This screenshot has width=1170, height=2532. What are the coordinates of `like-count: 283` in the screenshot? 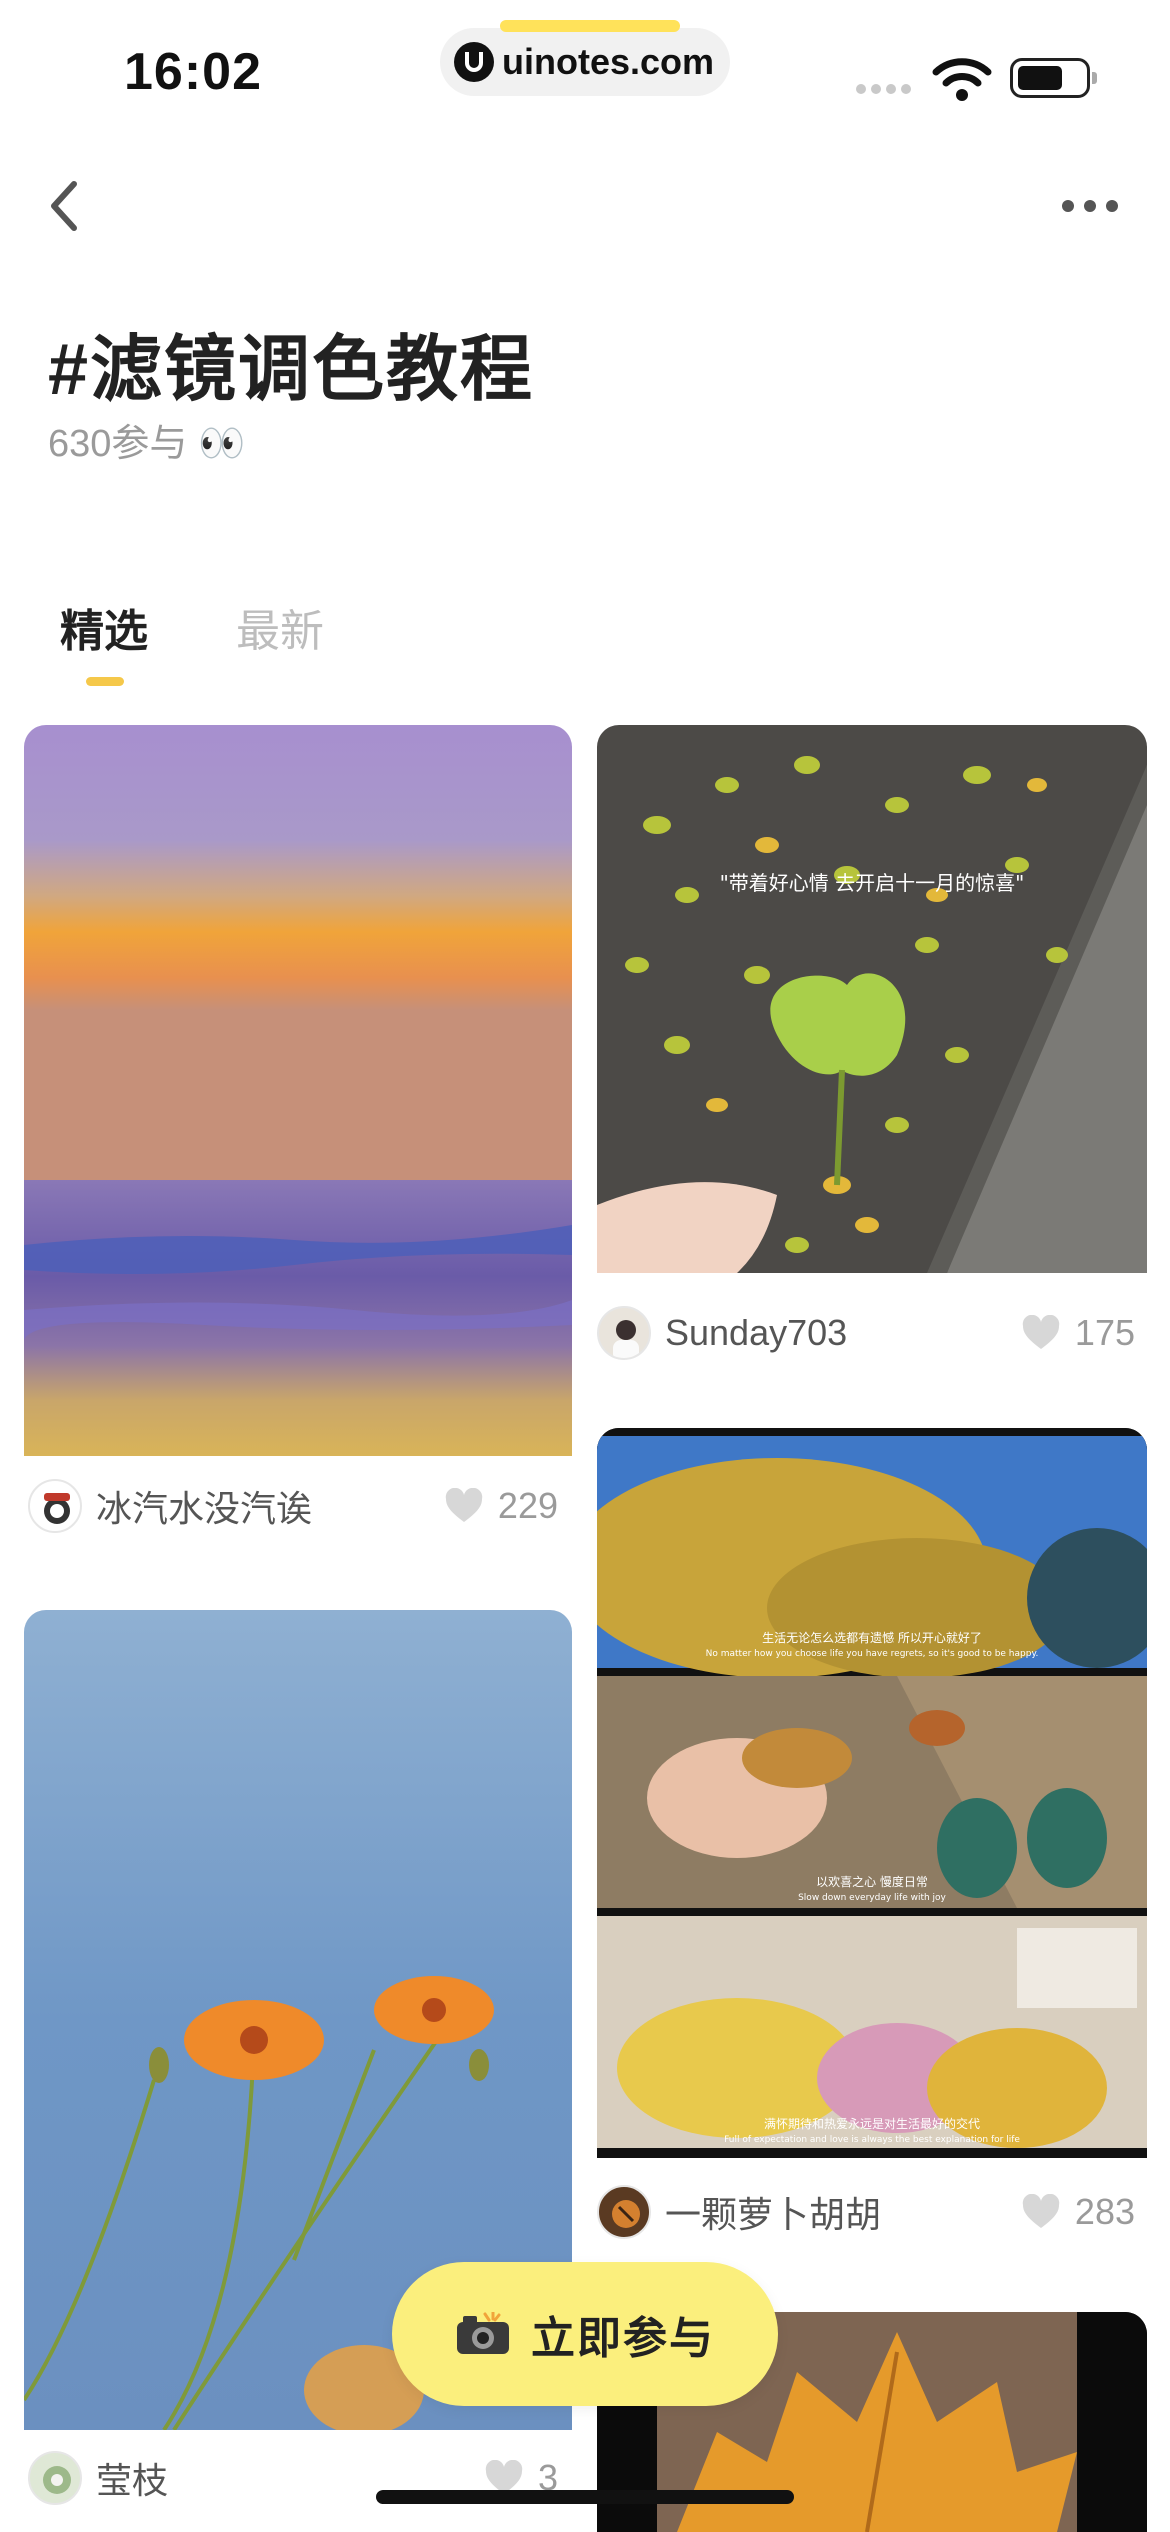 It's located at (1078, 2212).